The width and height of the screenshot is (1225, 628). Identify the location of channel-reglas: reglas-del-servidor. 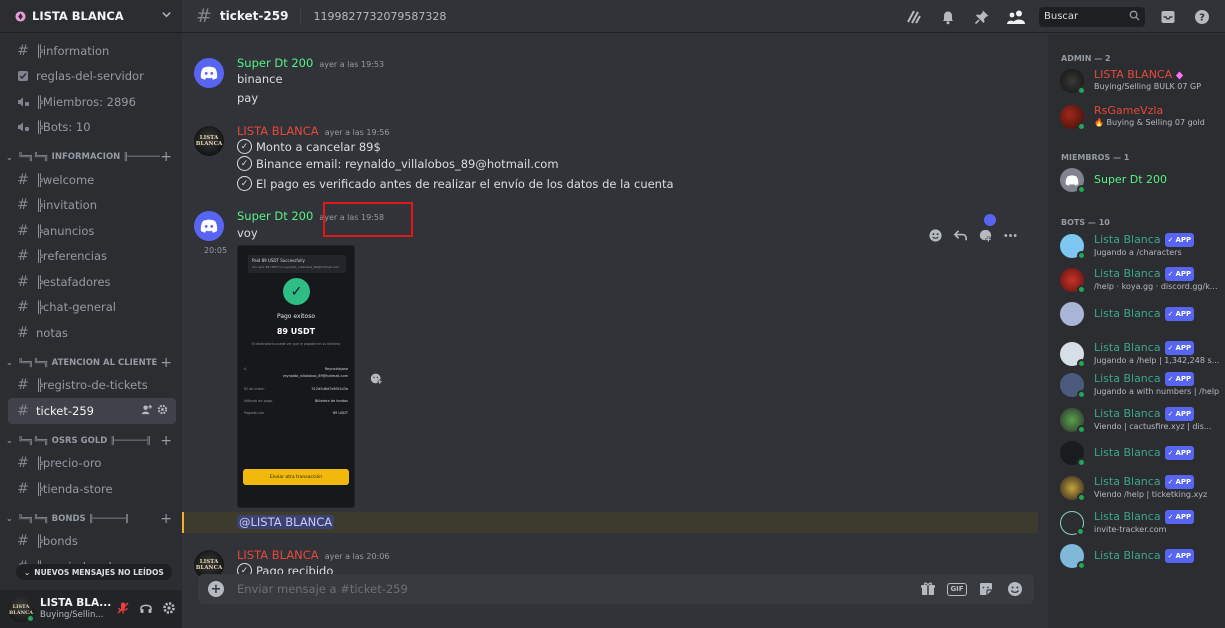
(92, 77).